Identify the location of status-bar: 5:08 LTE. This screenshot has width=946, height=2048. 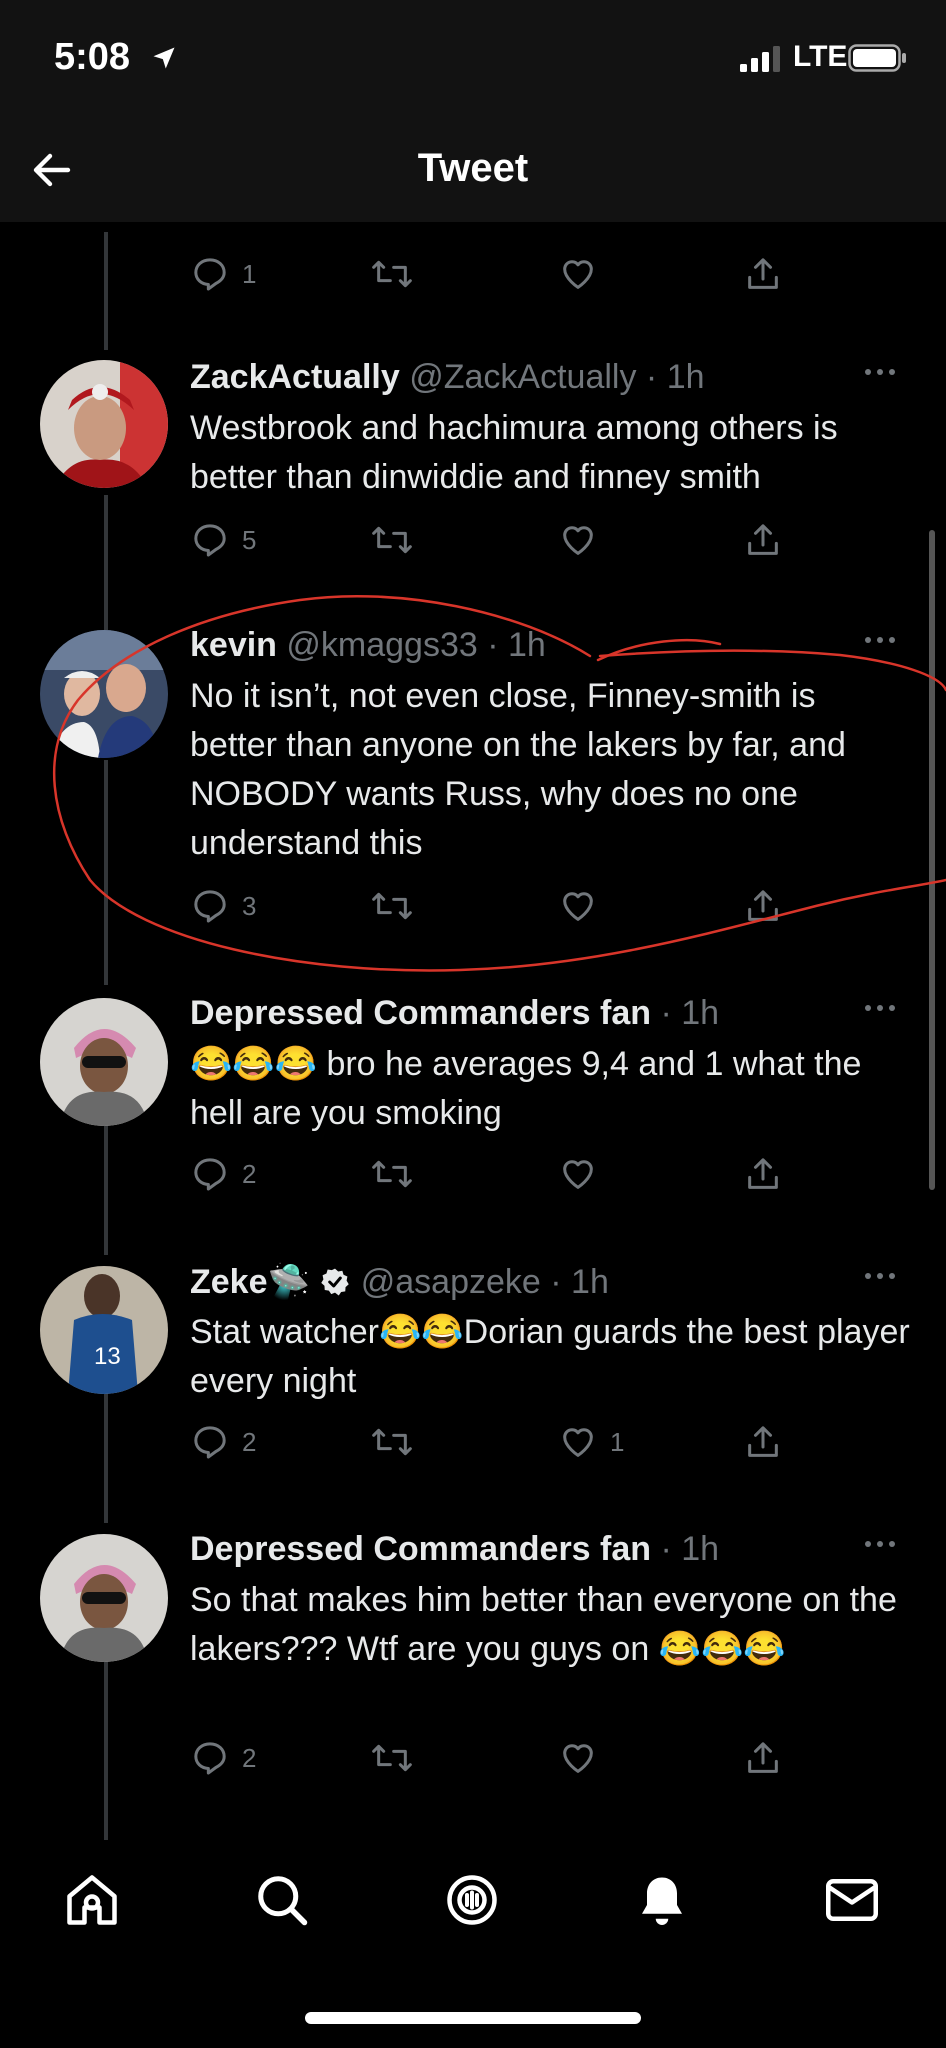
(473, 59).